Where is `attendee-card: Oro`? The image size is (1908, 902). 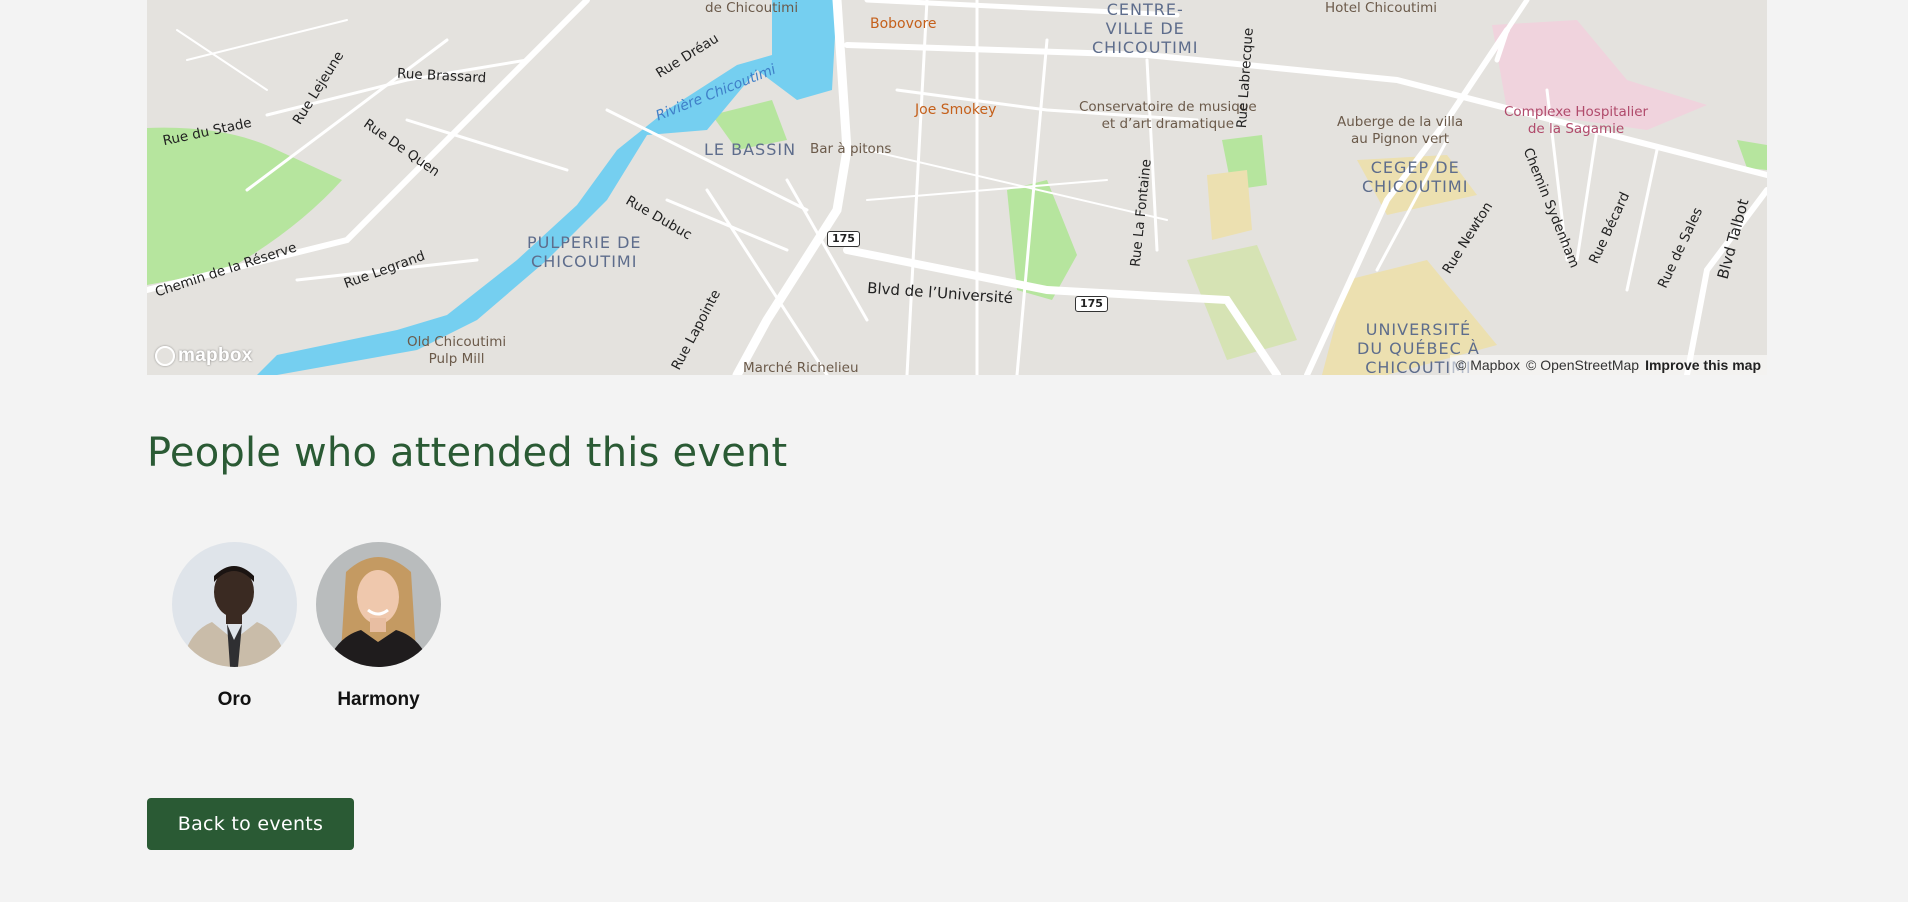
attendee-card: Oro is located at coordinates (234, 626).